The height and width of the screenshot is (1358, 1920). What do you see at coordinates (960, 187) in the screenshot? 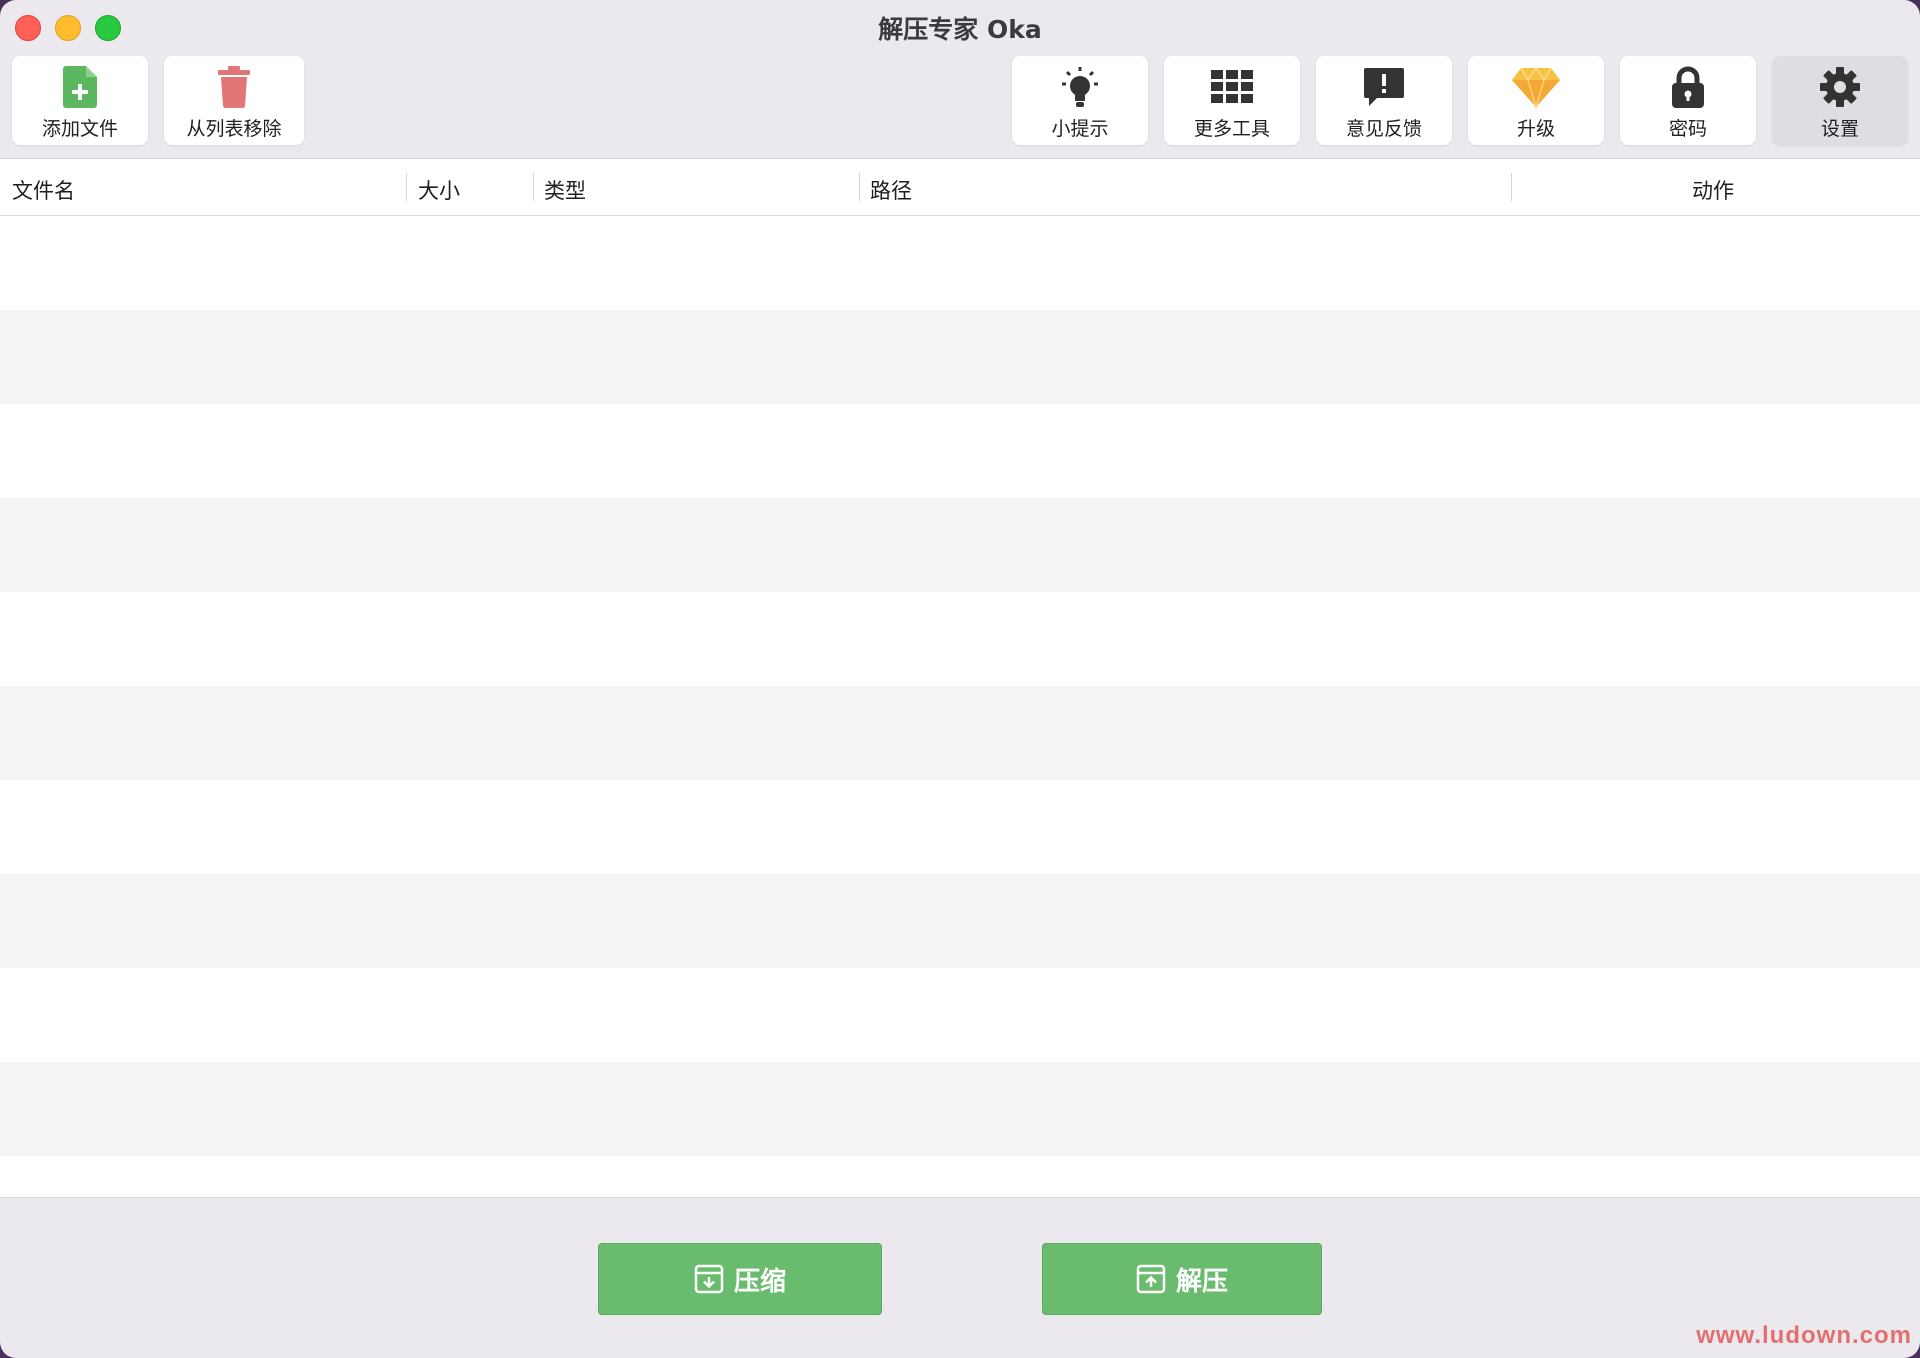
I see `table-header: 文件名 大小 类型 路径 动作` at bounding box center [960, 187].